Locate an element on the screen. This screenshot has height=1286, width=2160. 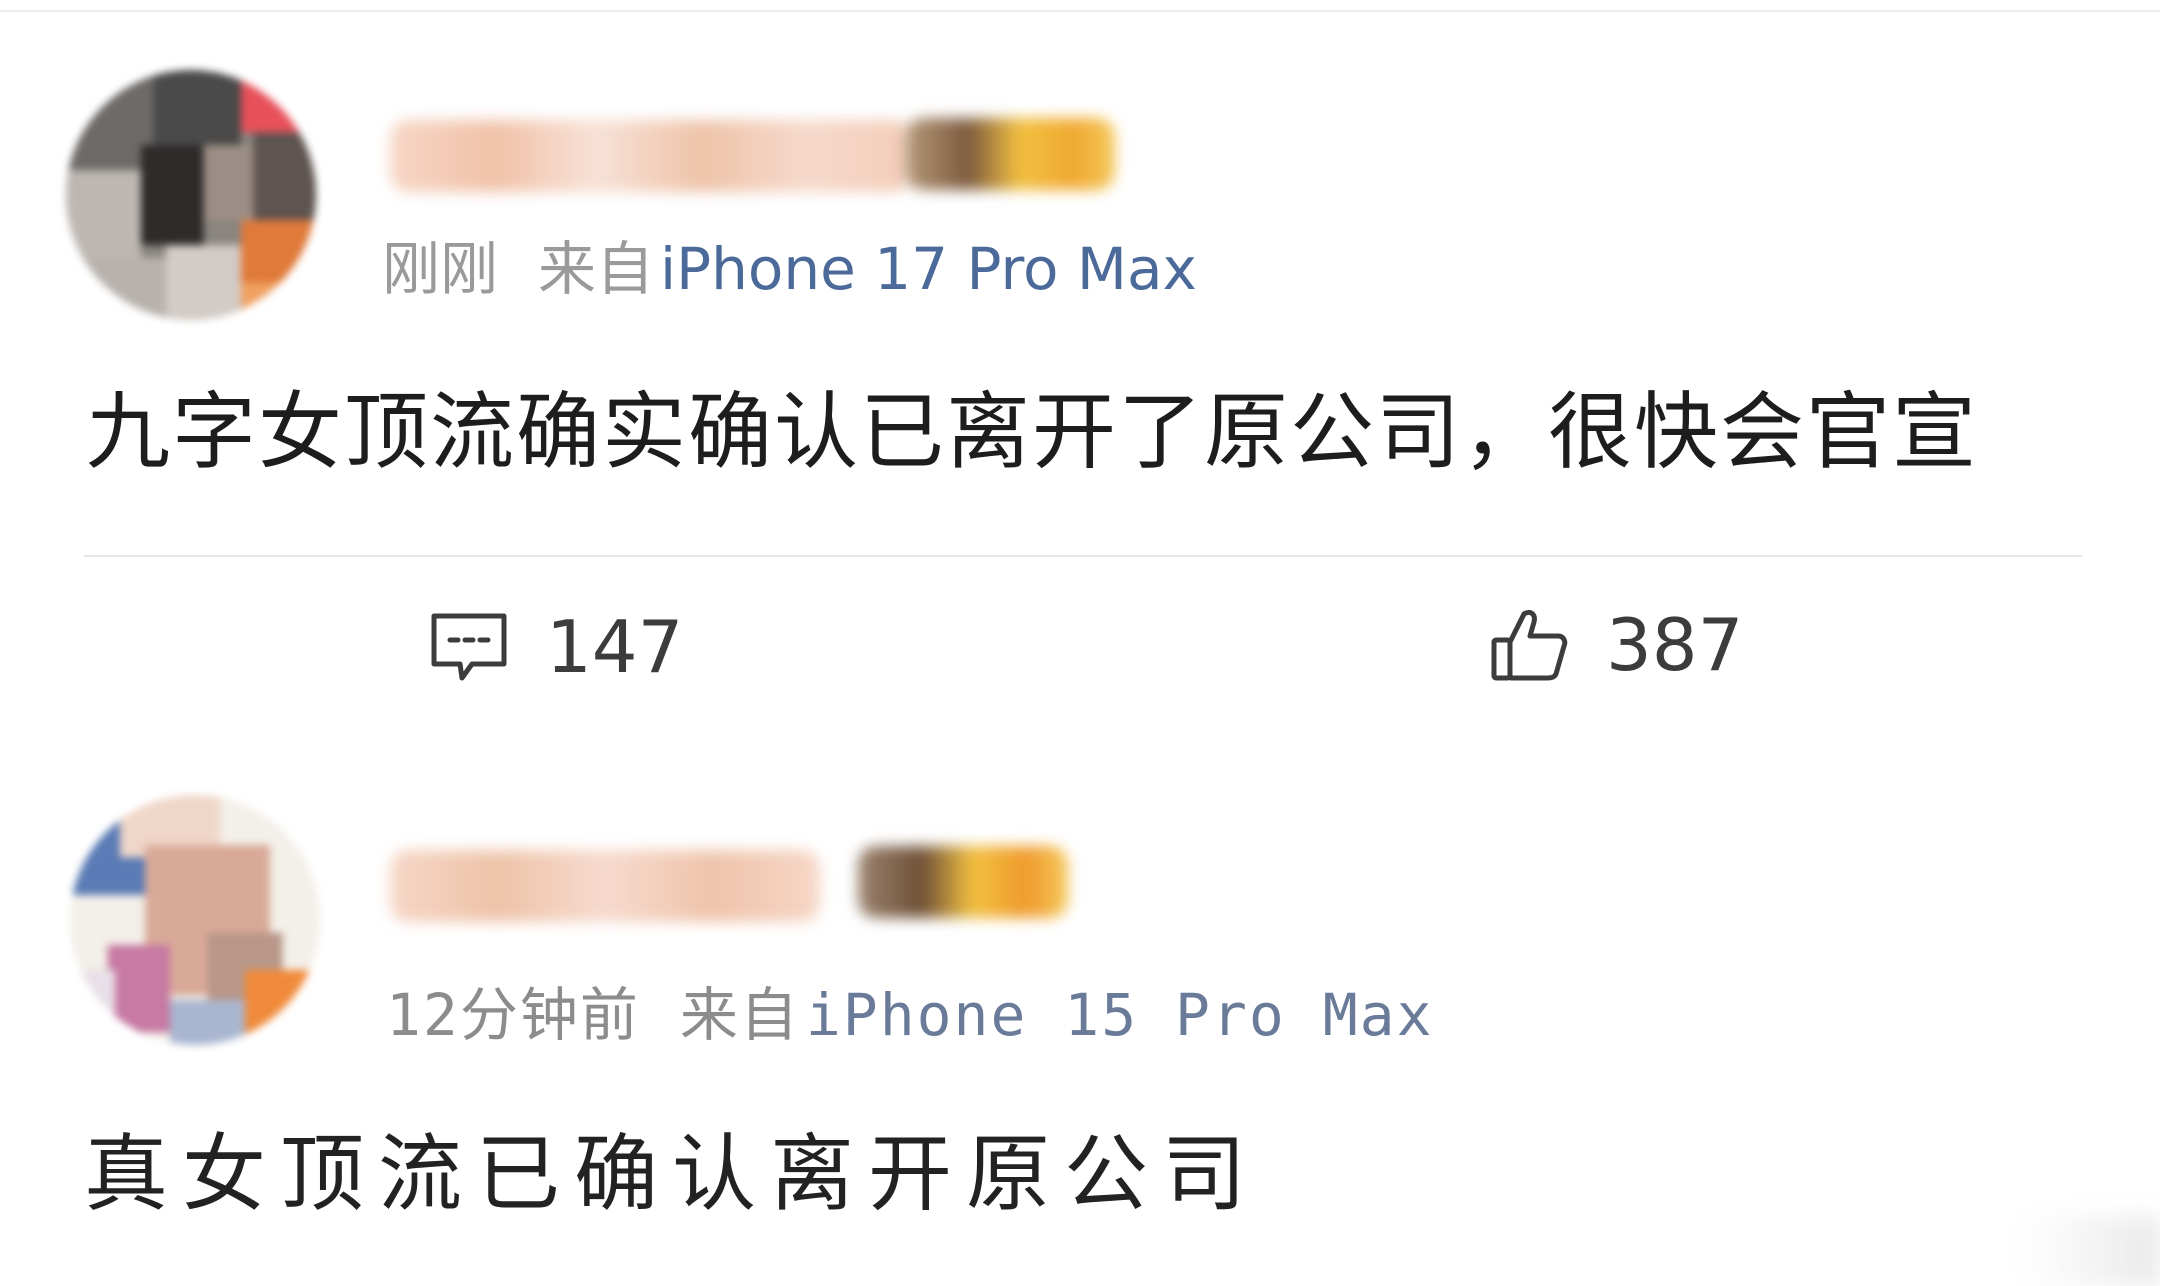
post-meta: 刚刚 来自 iPhone 17 Pro Max is located at coordinates (789, 269).